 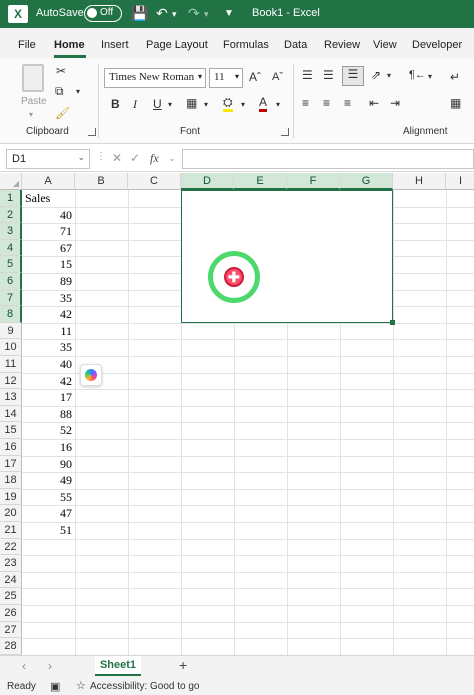 What do you see at coordinates (81, 157) in the screenshot?
I see `name-box-dropdown-icon: ⌄` at bounding box center [81, 157].